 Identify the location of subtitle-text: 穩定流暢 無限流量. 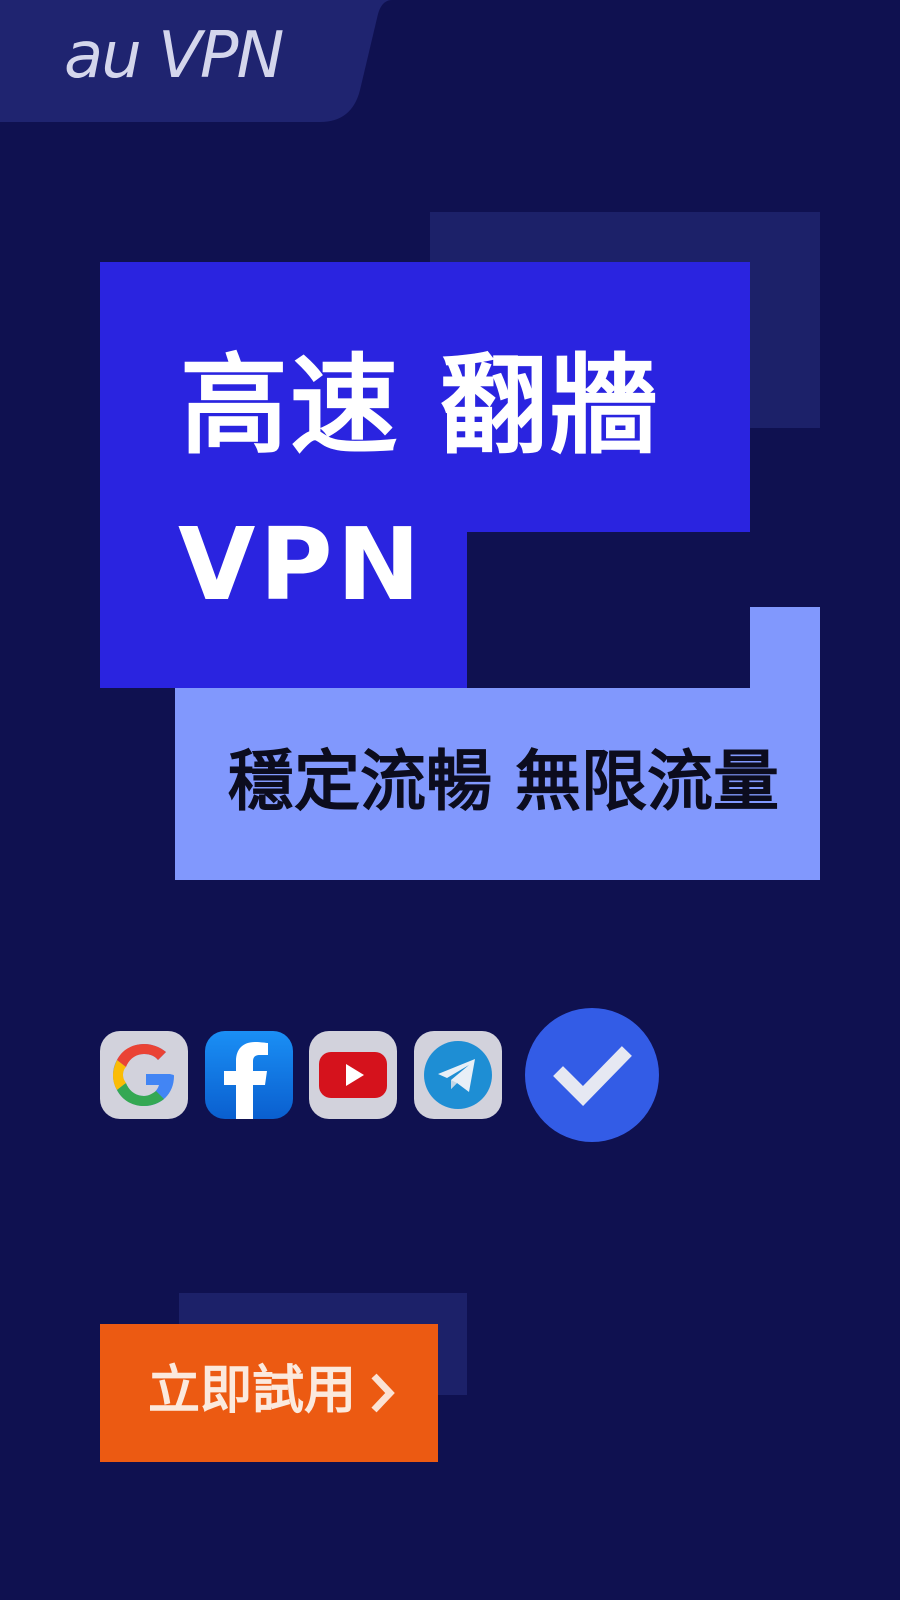
(503, 781).